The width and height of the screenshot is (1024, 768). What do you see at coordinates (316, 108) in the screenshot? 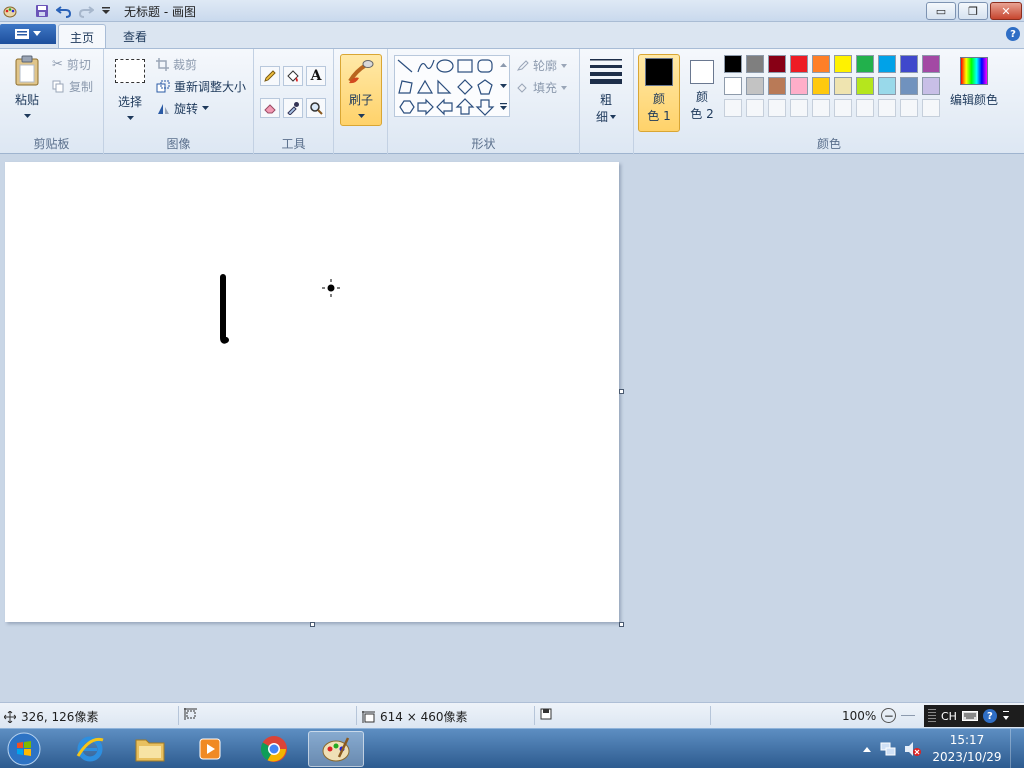
I see `magnifier-tool` at bounding box center [316, 108].